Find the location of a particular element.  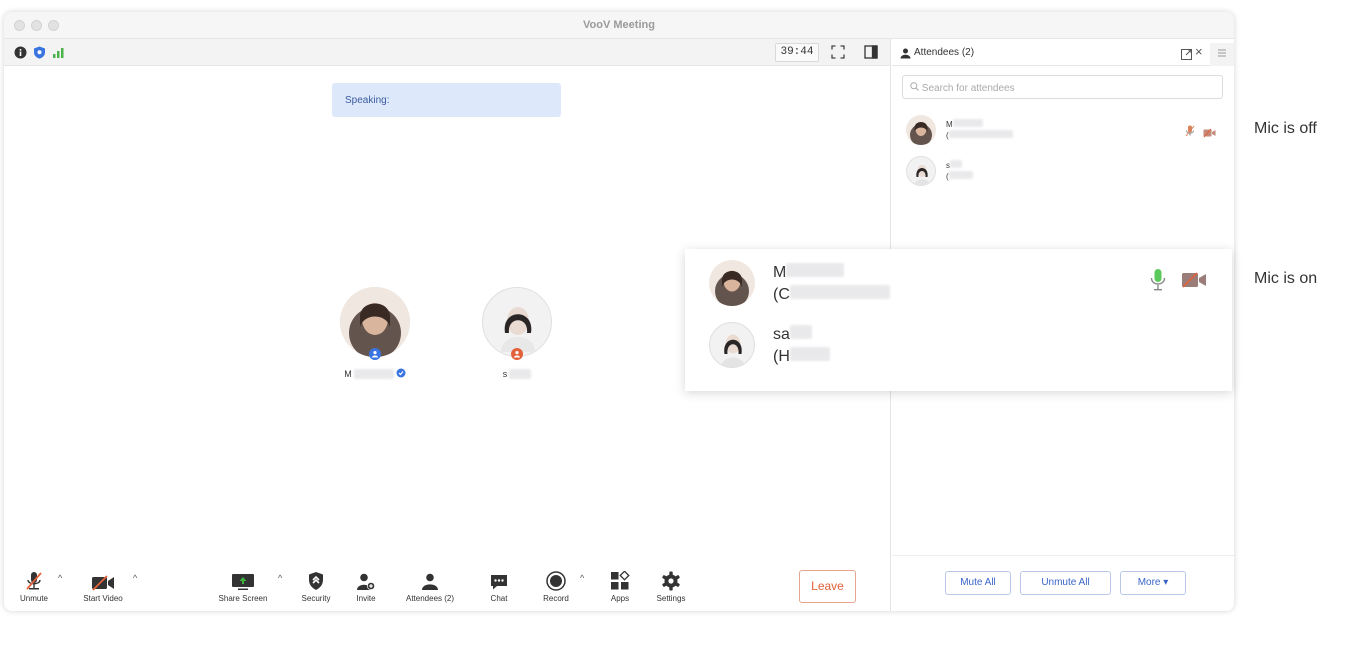

record-icon is located at coordinates (556, 580).